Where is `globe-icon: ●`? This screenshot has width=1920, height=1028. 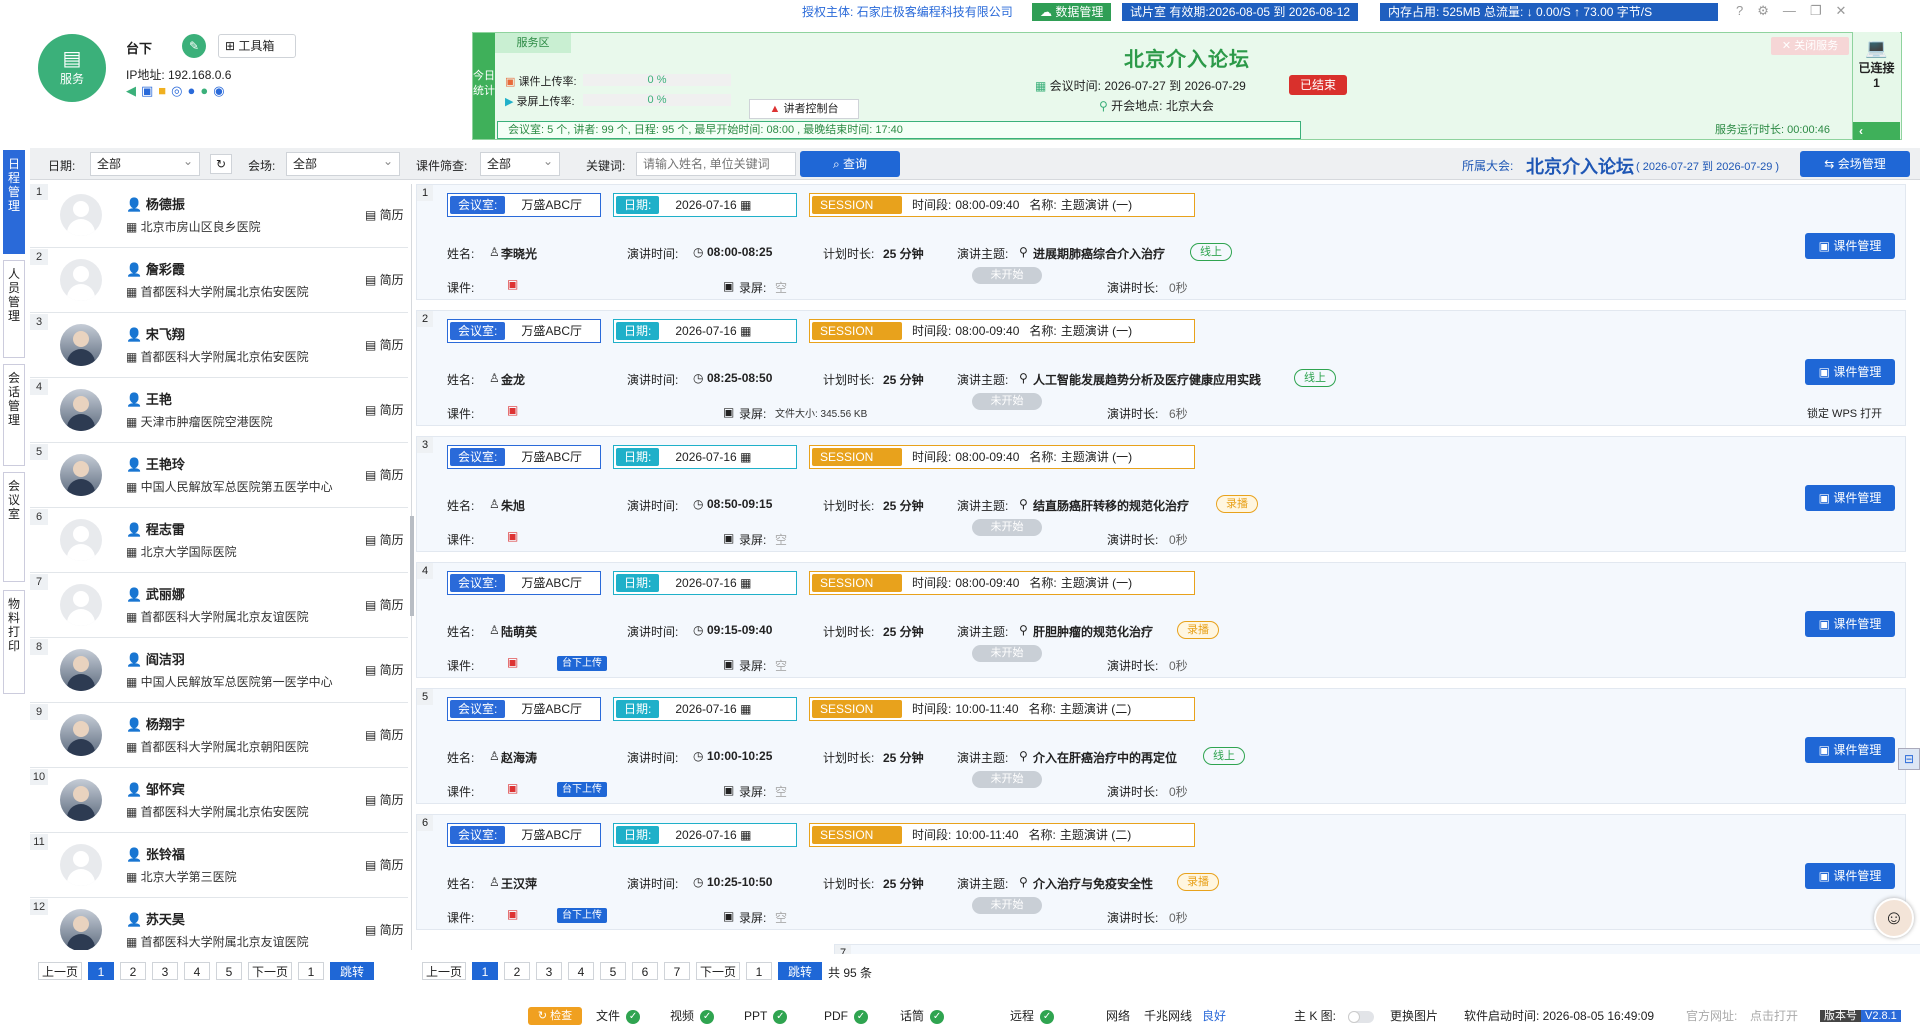 globe-icon: ● is located at coordinates (194, 90).